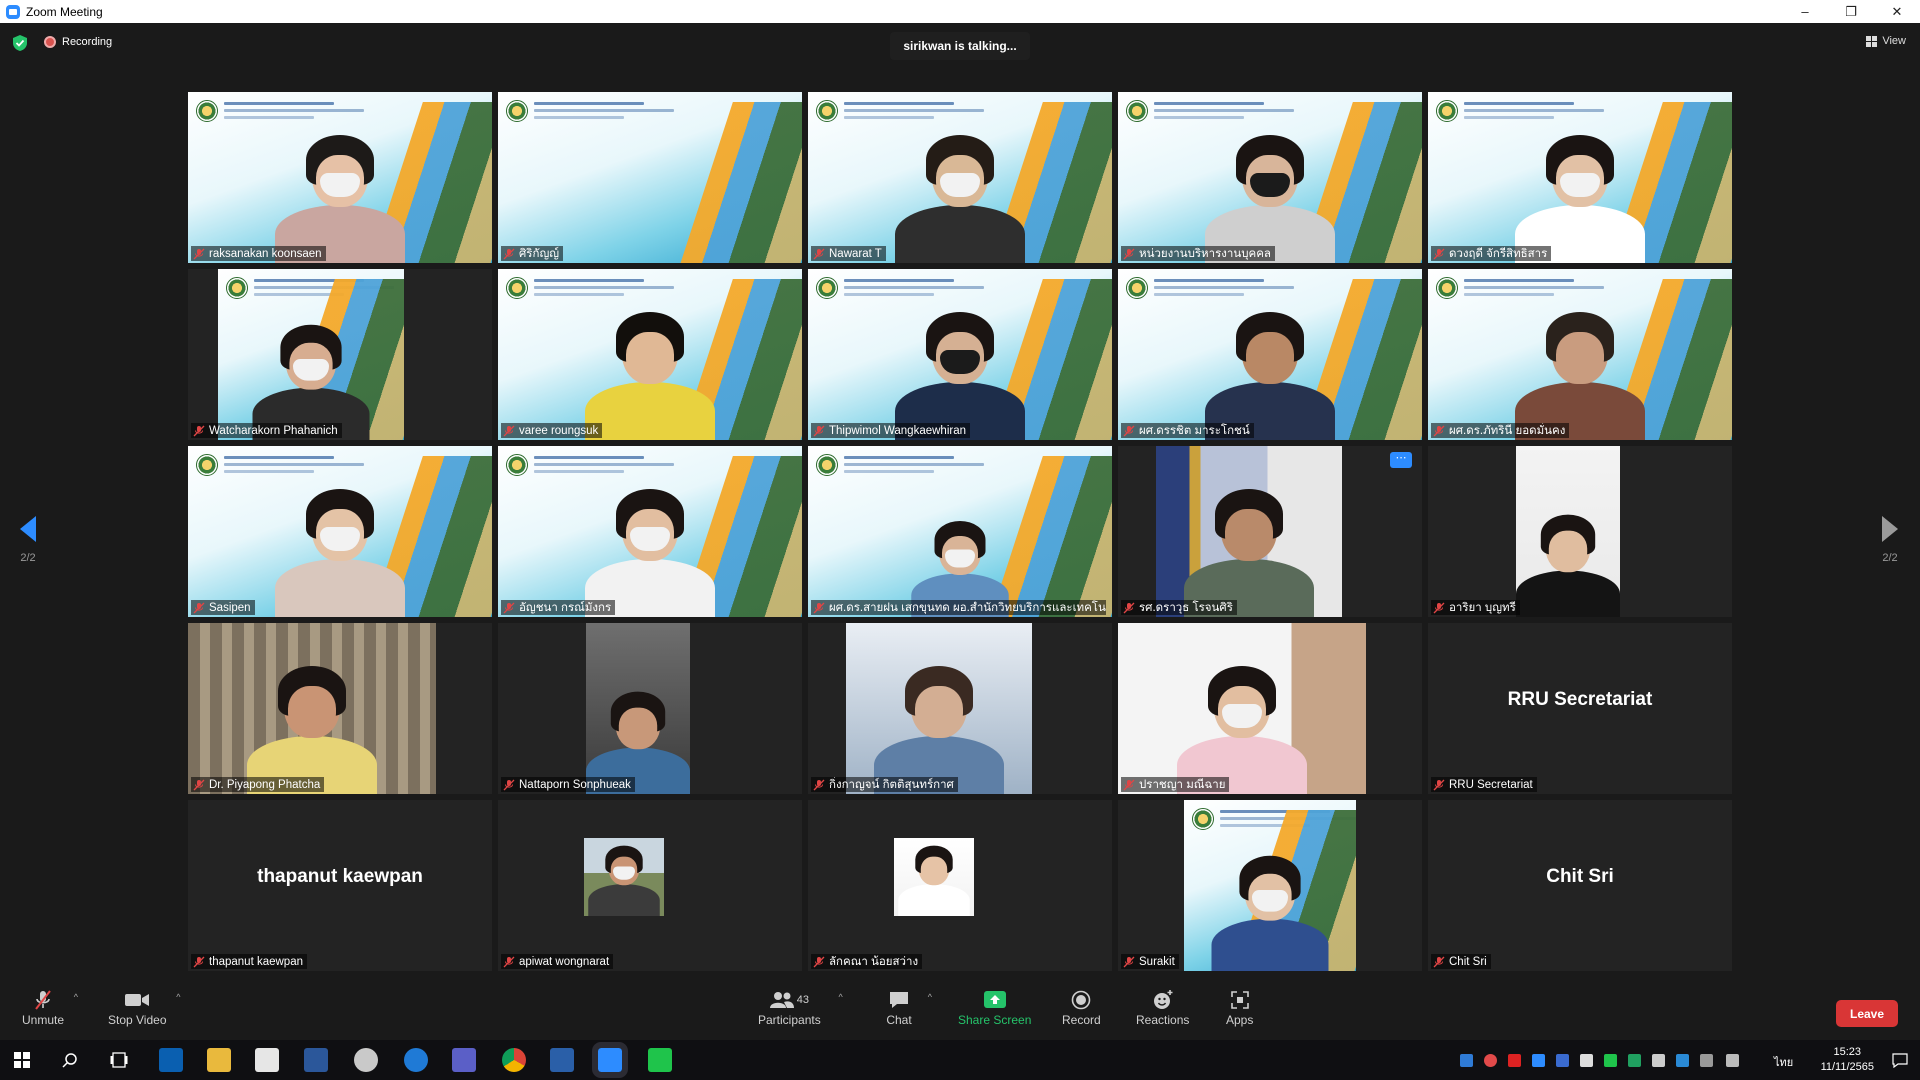 The image size is (1920, 1080). I want to click on participants-button: 43 Participants ^, so click(800, 1008).